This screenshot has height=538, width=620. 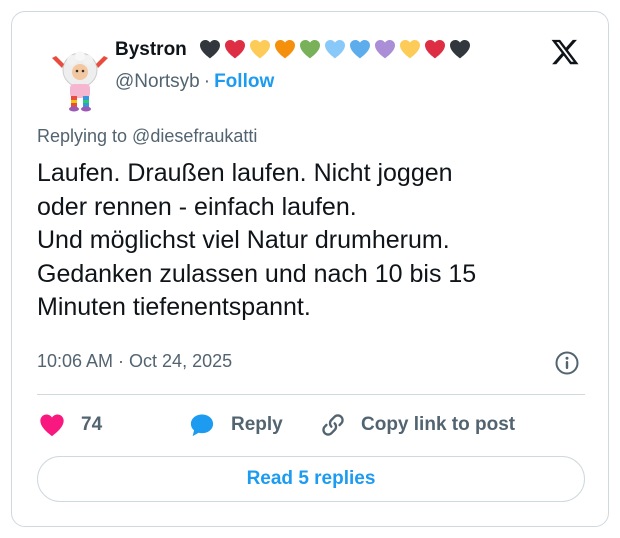 What do you see at coordinates (243, 240) in the screenshot?
I see `tweet-line: Und möglichst viel Natur drumherum.` at bounding box center [243, 240].